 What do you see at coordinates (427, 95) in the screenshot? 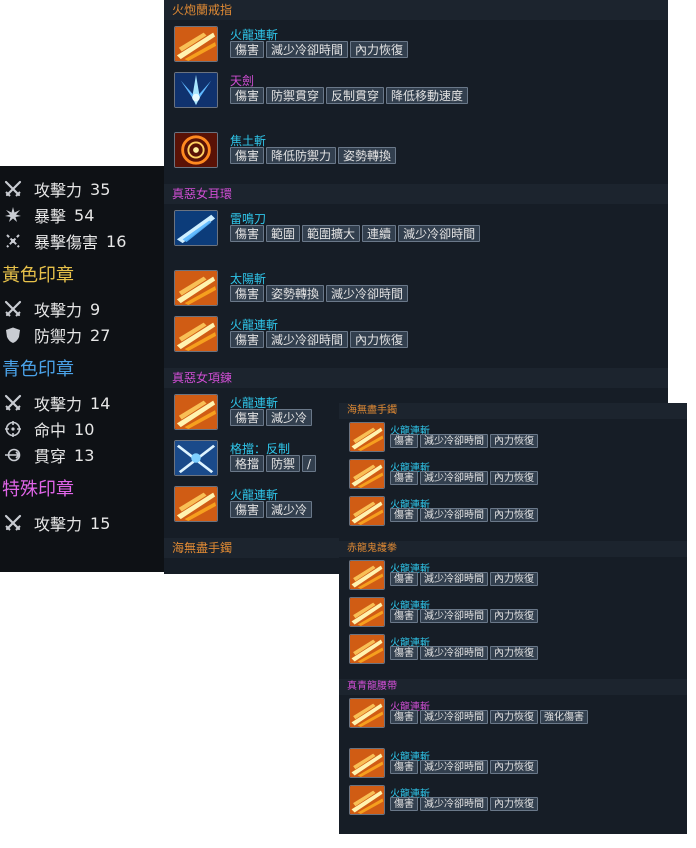
I see `skill-tag: 降低移動速度` at bounding box center [427, 95].